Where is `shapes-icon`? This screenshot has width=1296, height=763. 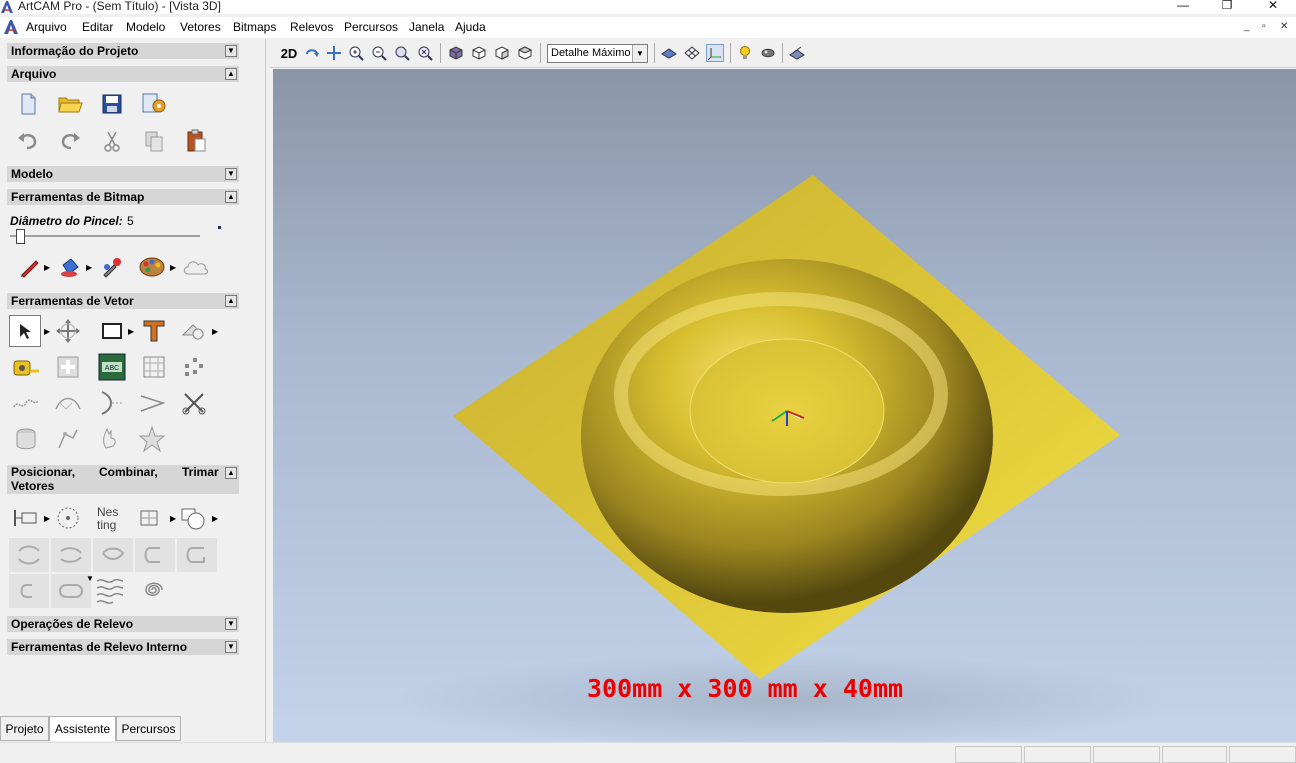
shapes-icon is located at coordinates (194, 331).